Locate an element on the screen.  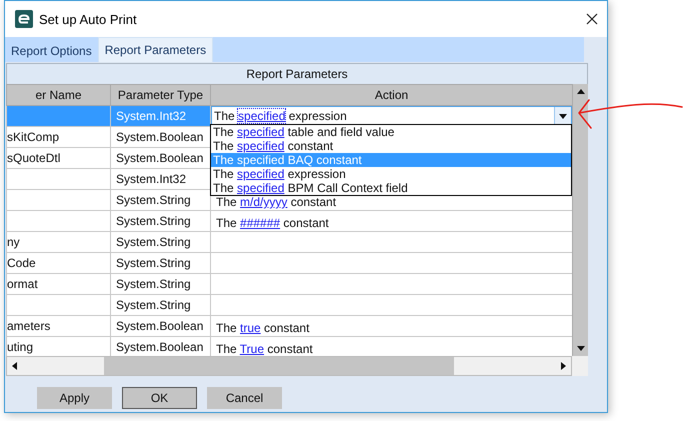
combo-value: The specified expression is located at coordinates (281, 116).